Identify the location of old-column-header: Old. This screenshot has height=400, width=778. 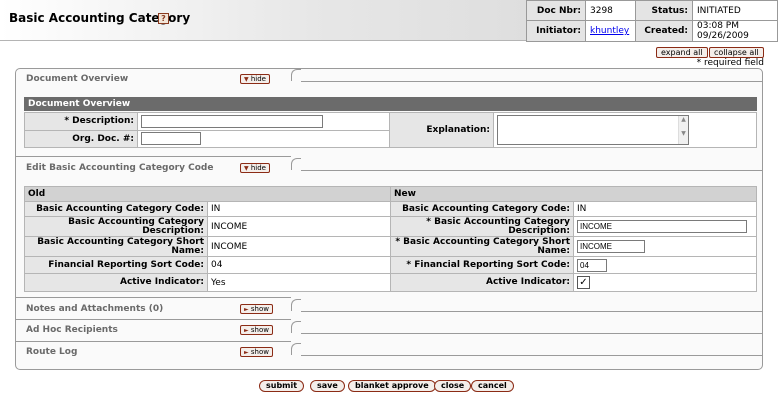
(207, 194).